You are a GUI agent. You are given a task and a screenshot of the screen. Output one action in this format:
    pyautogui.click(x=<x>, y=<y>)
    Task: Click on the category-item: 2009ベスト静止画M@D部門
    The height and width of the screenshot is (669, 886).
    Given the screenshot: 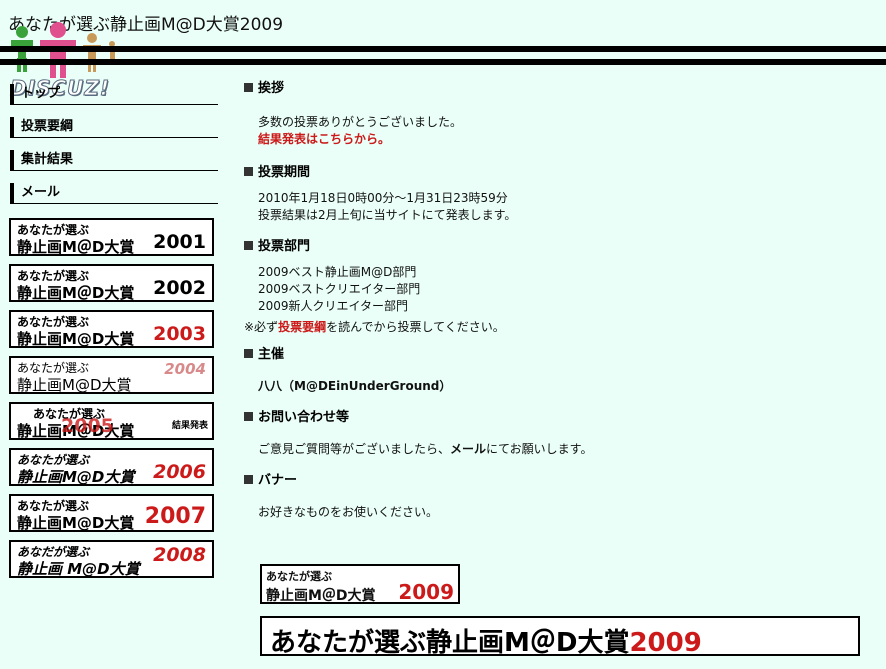 What is the action you would take?
    pyautogui.click(x=337, y=272)
    